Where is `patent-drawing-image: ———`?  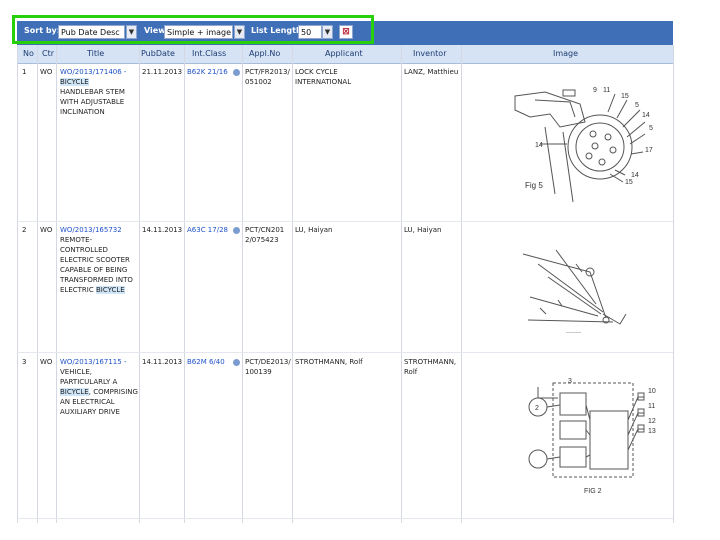 patent-drawing-image: ——— is located at coordinates (577, 289).